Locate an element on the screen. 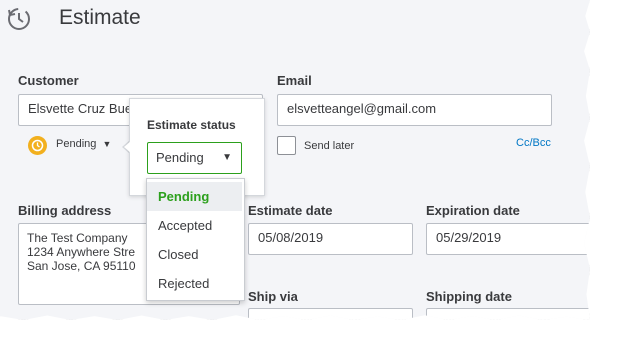  cc-bcc-link: Cc/Bcc is located at coordinates (533, 143).